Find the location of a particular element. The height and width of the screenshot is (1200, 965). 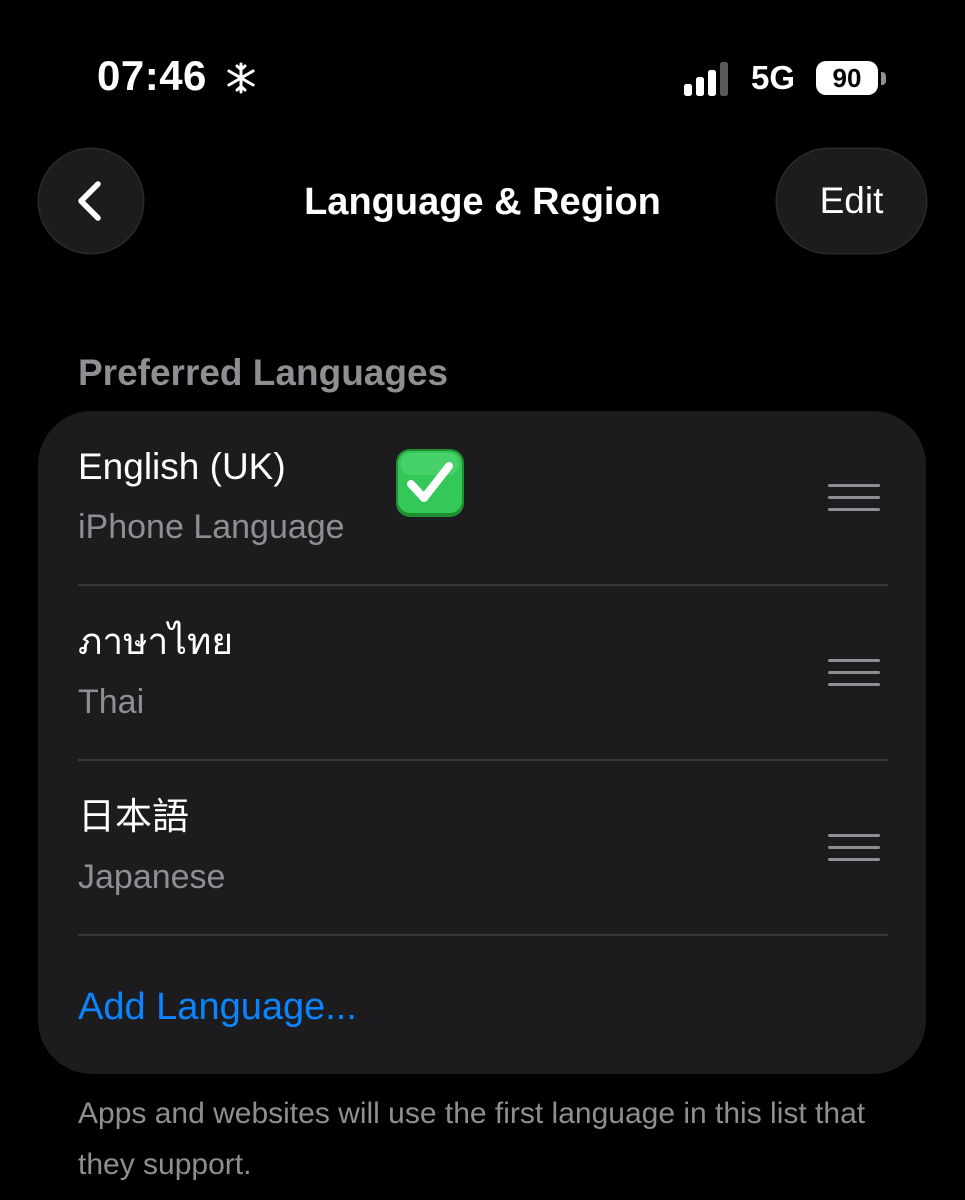

language-name: English (UK) is located at coordinates (182, 466).